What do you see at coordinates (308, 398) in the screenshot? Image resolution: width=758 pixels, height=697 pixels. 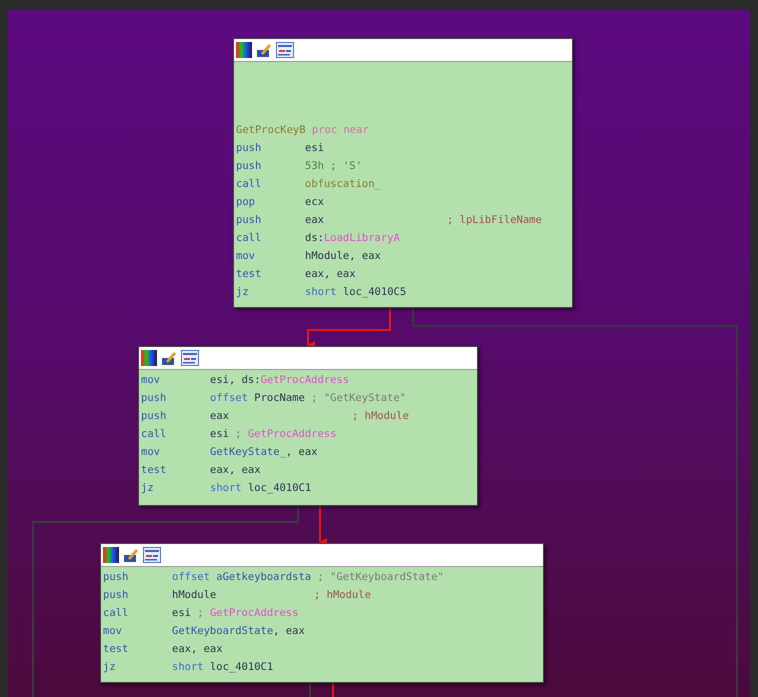 I see `instruction-operand: offset ProcName ; "GetKeyState"` at bounding box center [308, 398].